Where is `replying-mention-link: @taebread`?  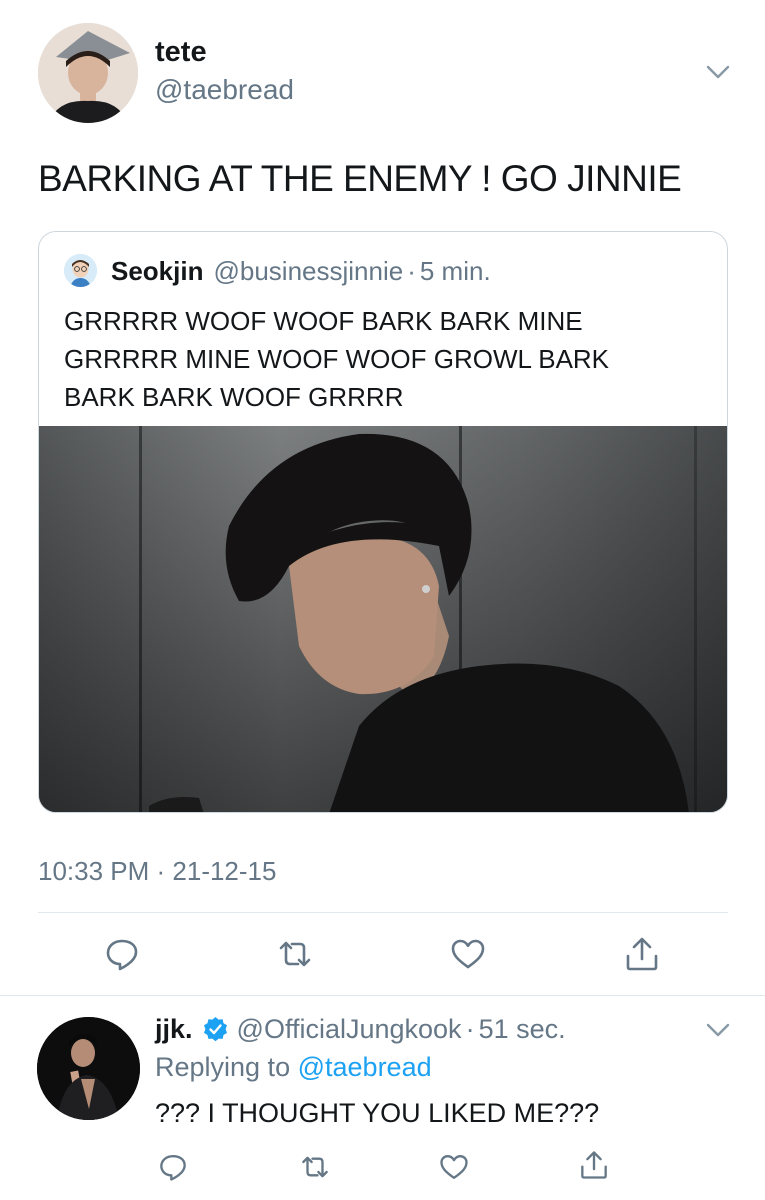 replying-mention-link: @taebread is located at coordinates (365, 1067).